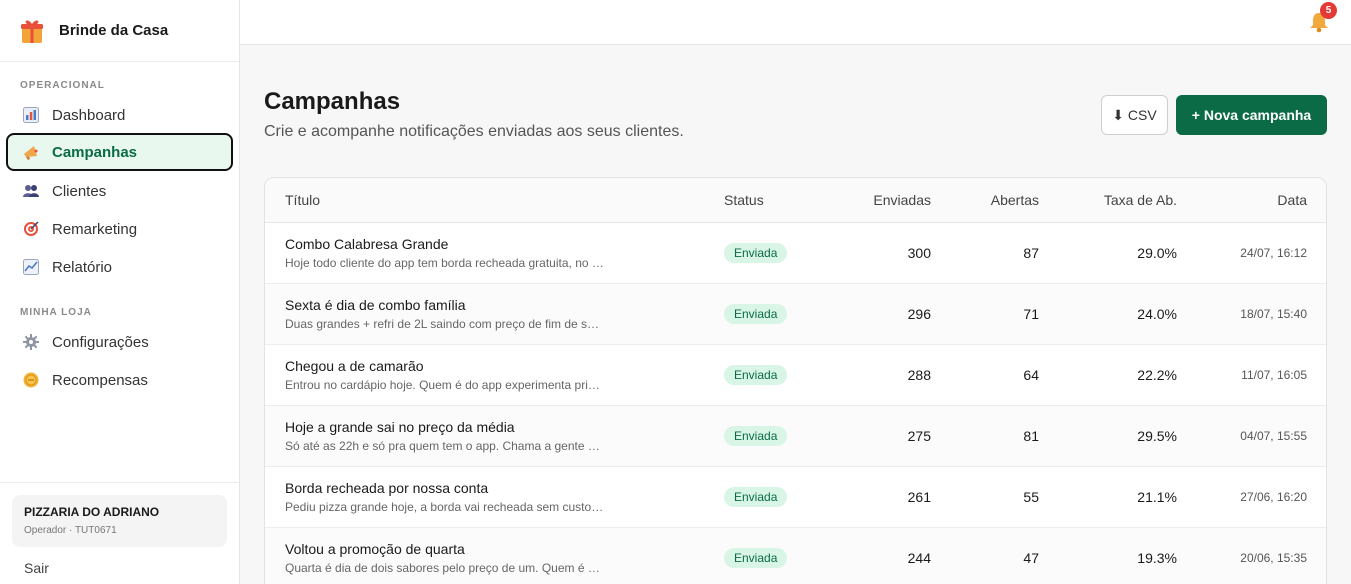  I want to click on sidebar-item-label: Dashboard, so click(89, 115).